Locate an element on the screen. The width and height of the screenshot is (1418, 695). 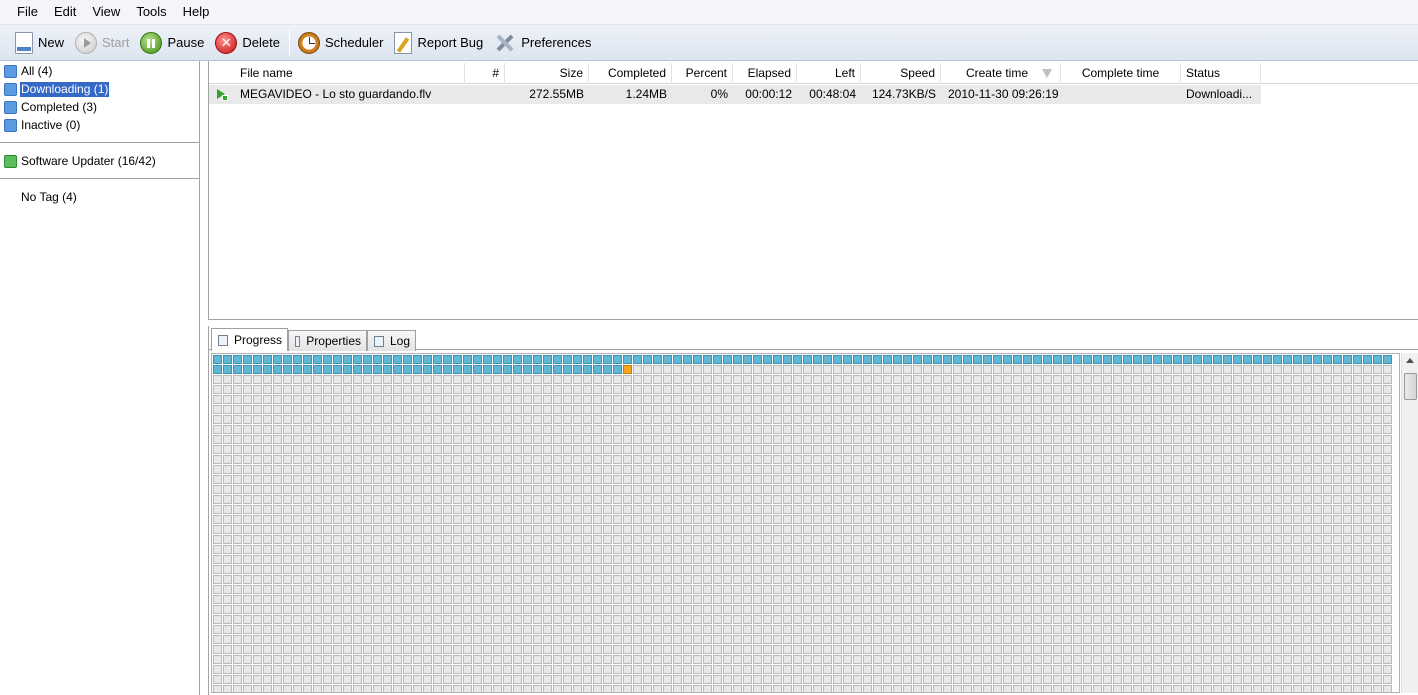
report-bug-button: Report Bug is located at coordinates (438, 43).